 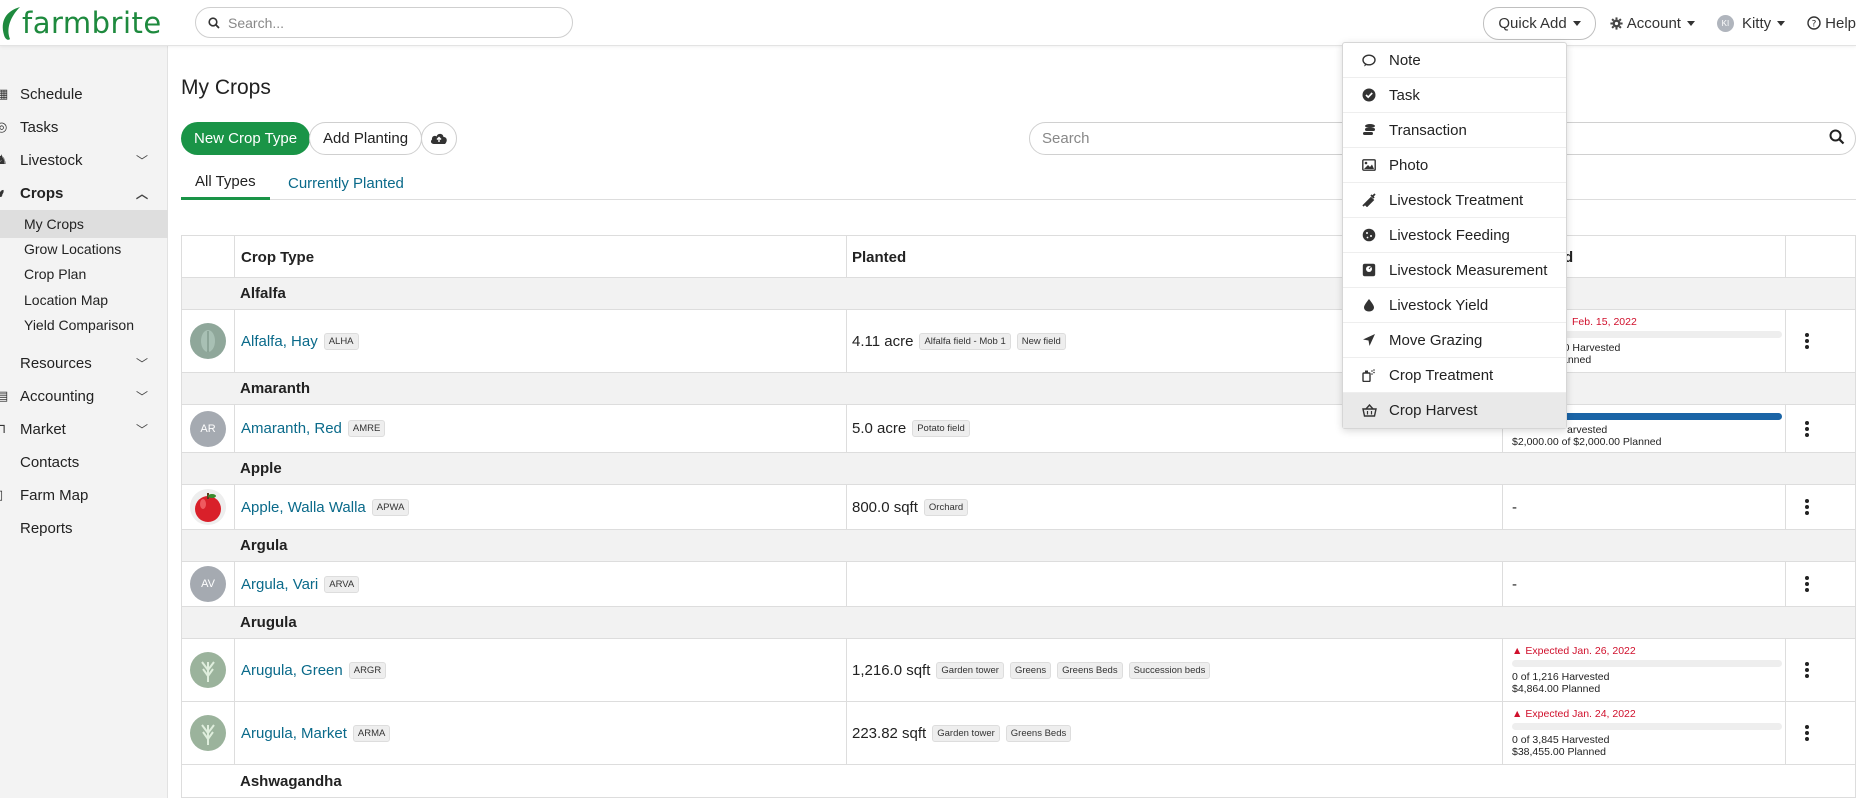 I want to click on farmbrite-logo: farmbrite, so click(x=81, y=23).